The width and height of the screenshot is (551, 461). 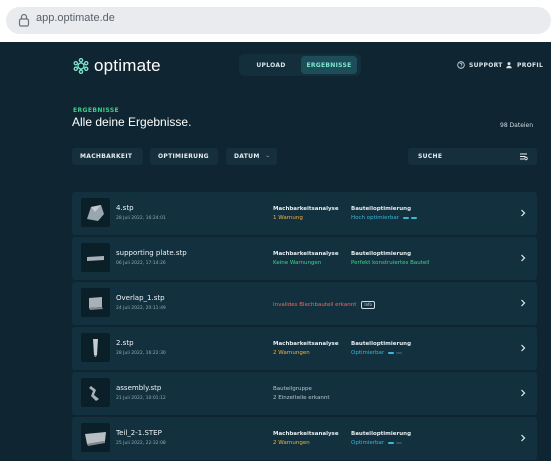 What do you see at coordinates (509, 65) in the screenshot?
I see `user-icon` at bounding box center [509, 65].